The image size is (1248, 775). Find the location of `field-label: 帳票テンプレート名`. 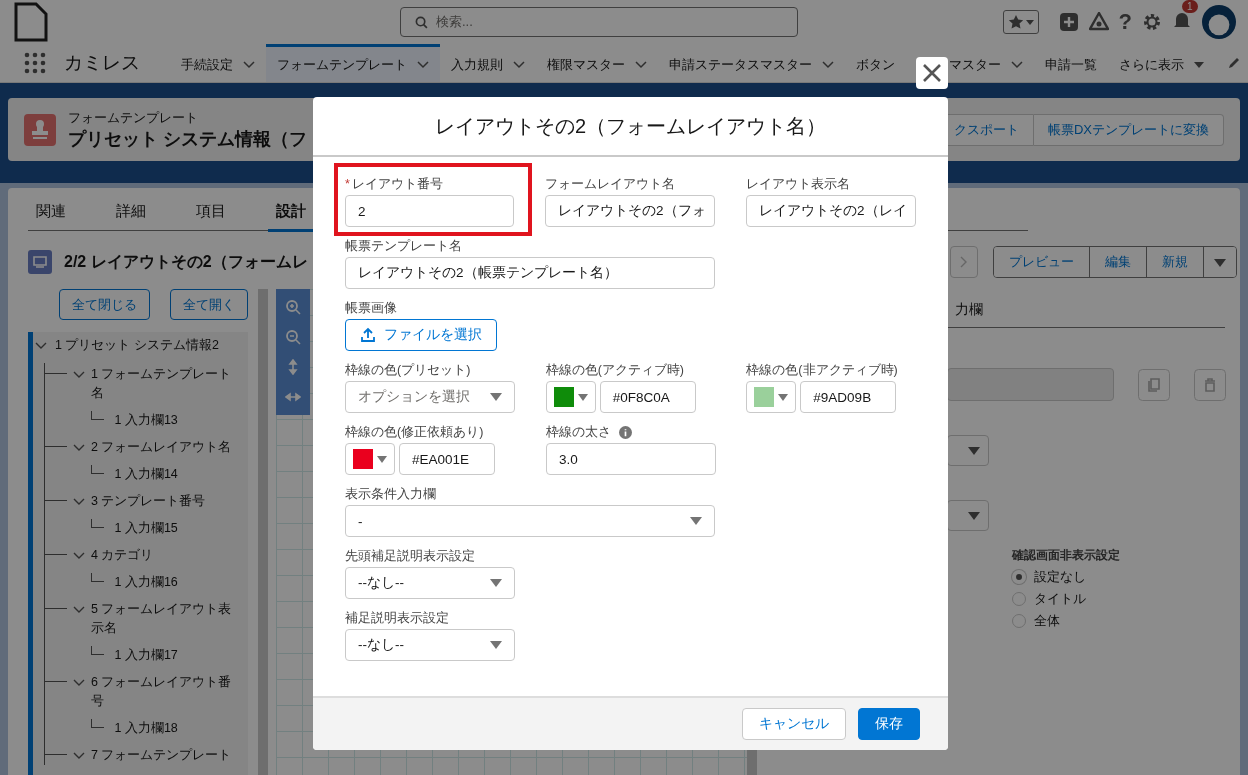

field-label: 帳票テンプレート名 is located at coordinates (403, 246).